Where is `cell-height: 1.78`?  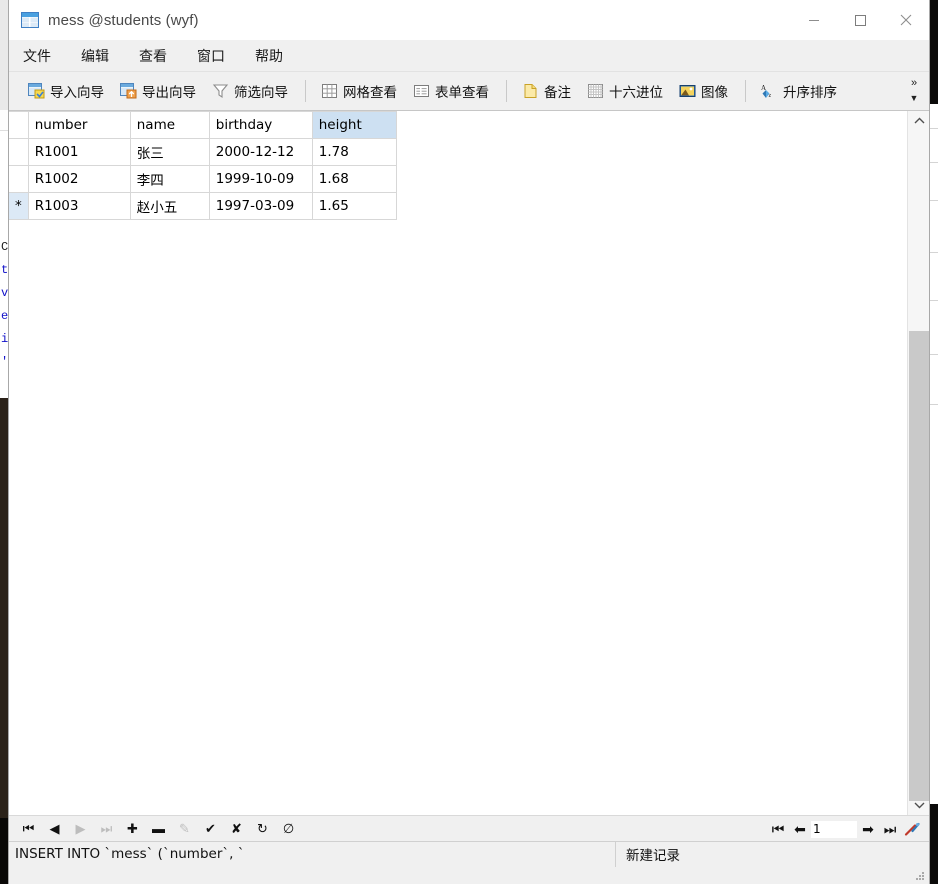
cell-height: 1.78 is located at coordinates (354, 152).